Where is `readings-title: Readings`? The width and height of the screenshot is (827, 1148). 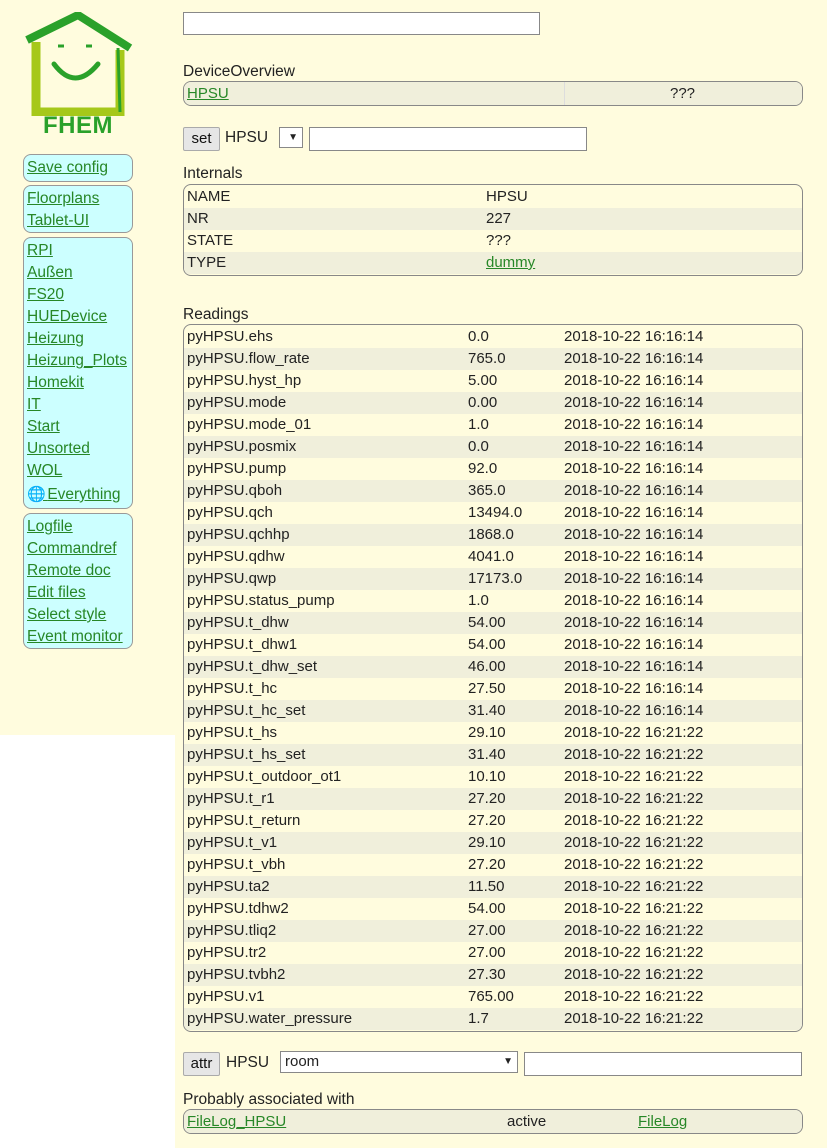 readings-title: Readings is located at coordinates (216, 314).